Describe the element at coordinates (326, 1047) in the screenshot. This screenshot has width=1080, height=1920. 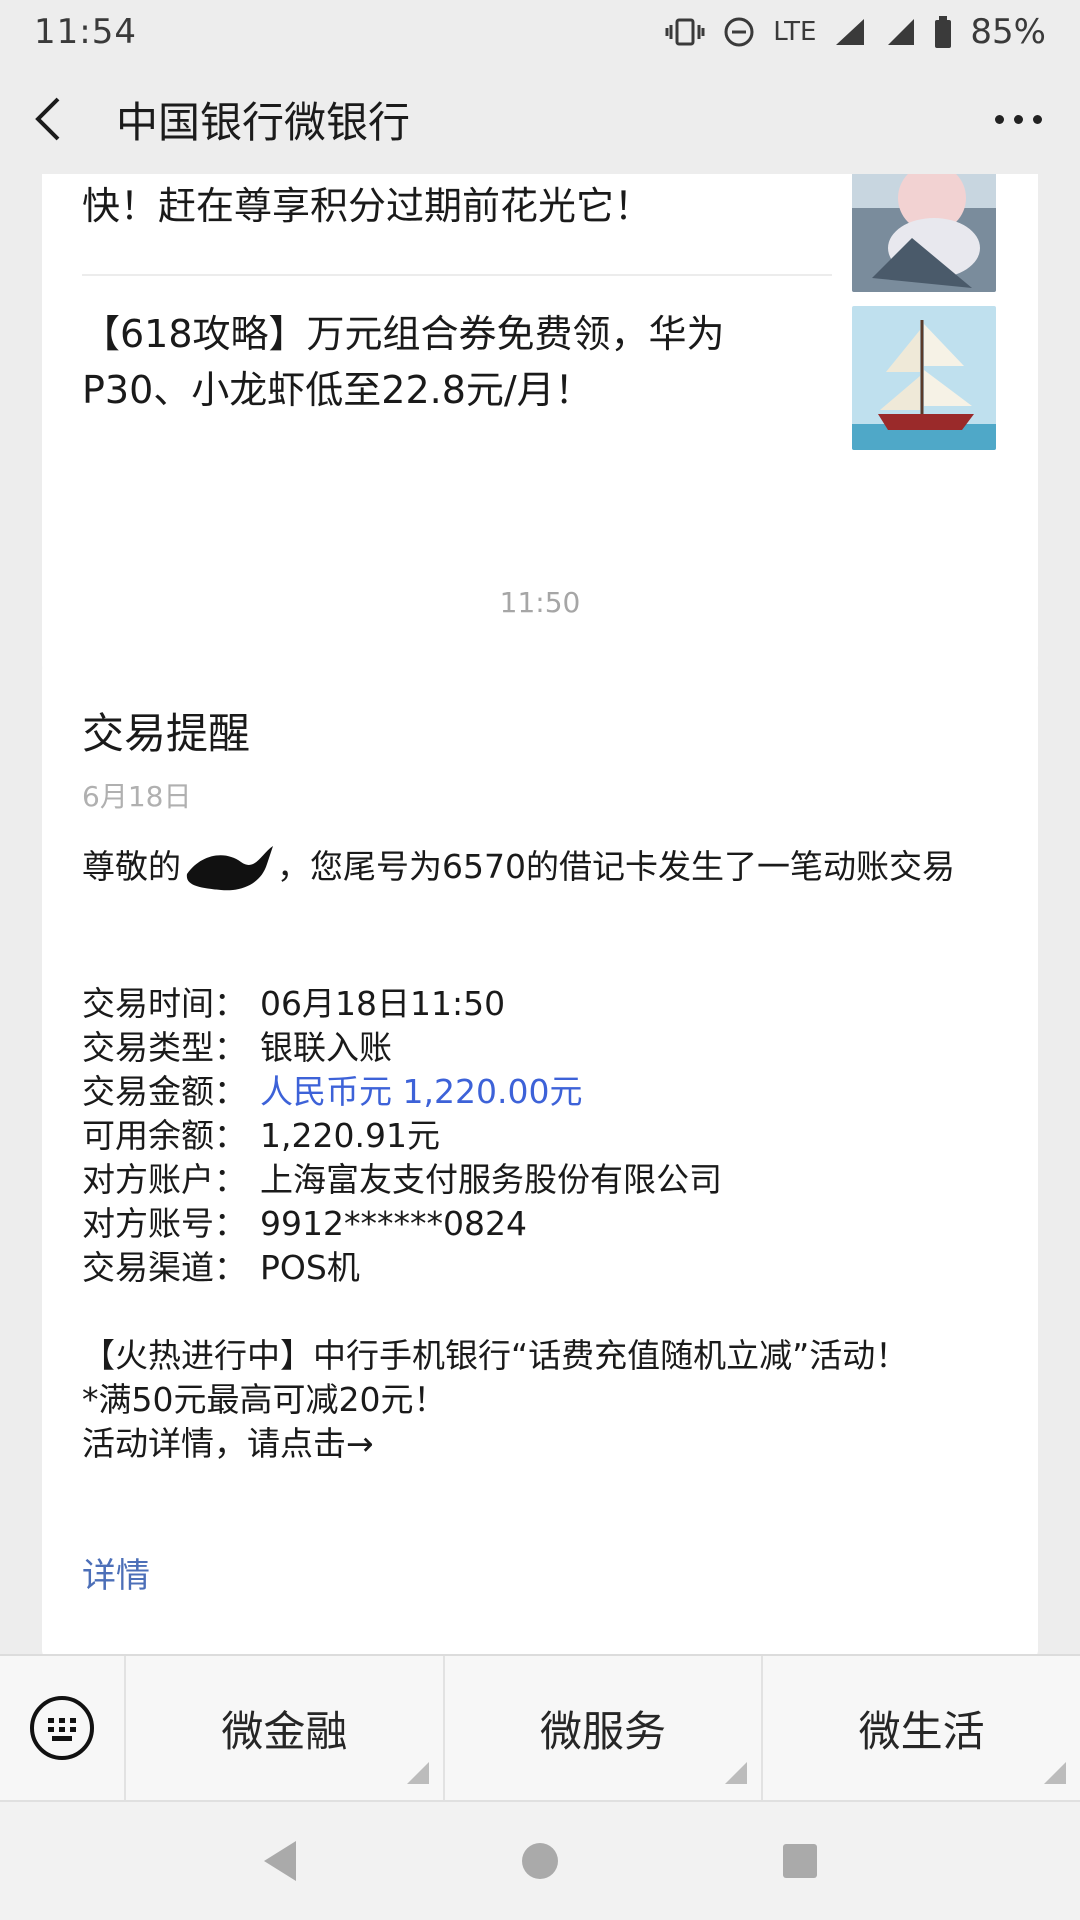
I see `detail-value: 银联入账` at that location.